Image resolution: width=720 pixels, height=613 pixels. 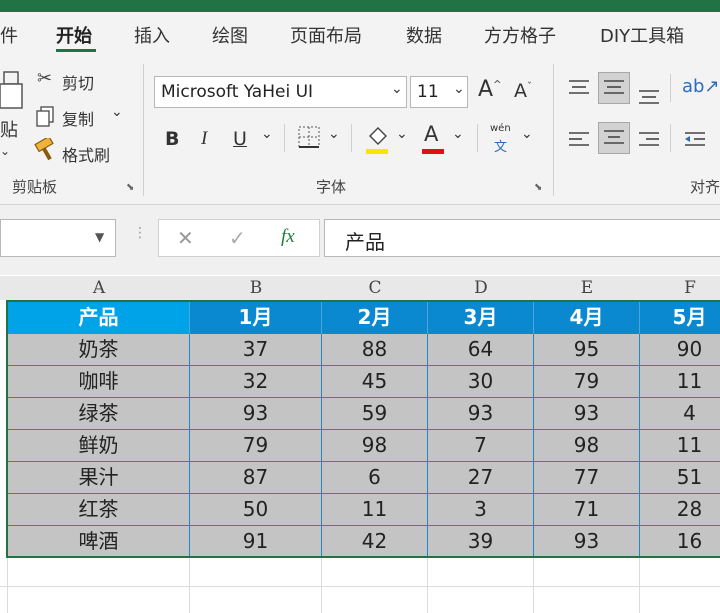 I want to click on active-tab-indicator, so click(x=76, y=50).